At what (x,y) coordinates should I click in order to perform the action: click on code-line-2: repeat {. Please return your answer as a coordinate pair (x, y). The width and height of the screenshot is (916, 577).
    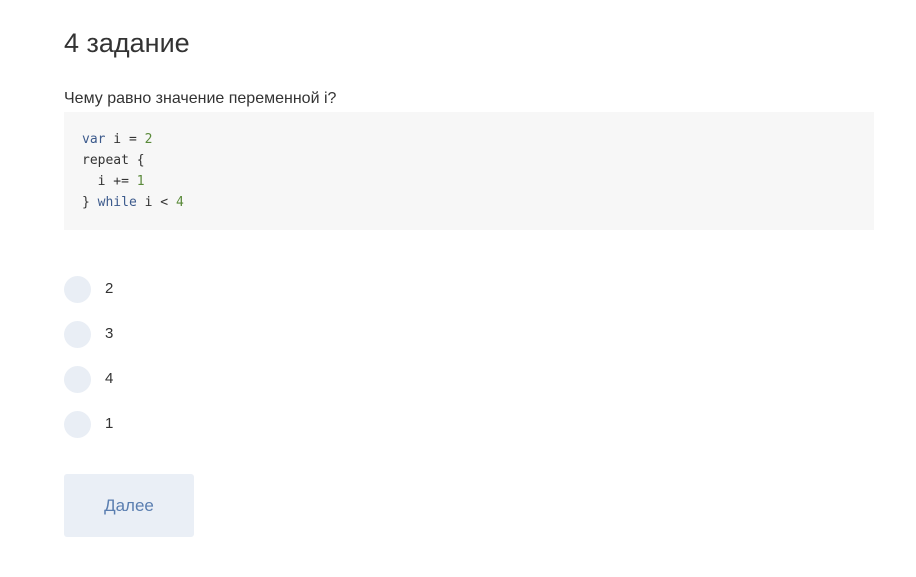
    Looking at the image, I should click on (478, 160).